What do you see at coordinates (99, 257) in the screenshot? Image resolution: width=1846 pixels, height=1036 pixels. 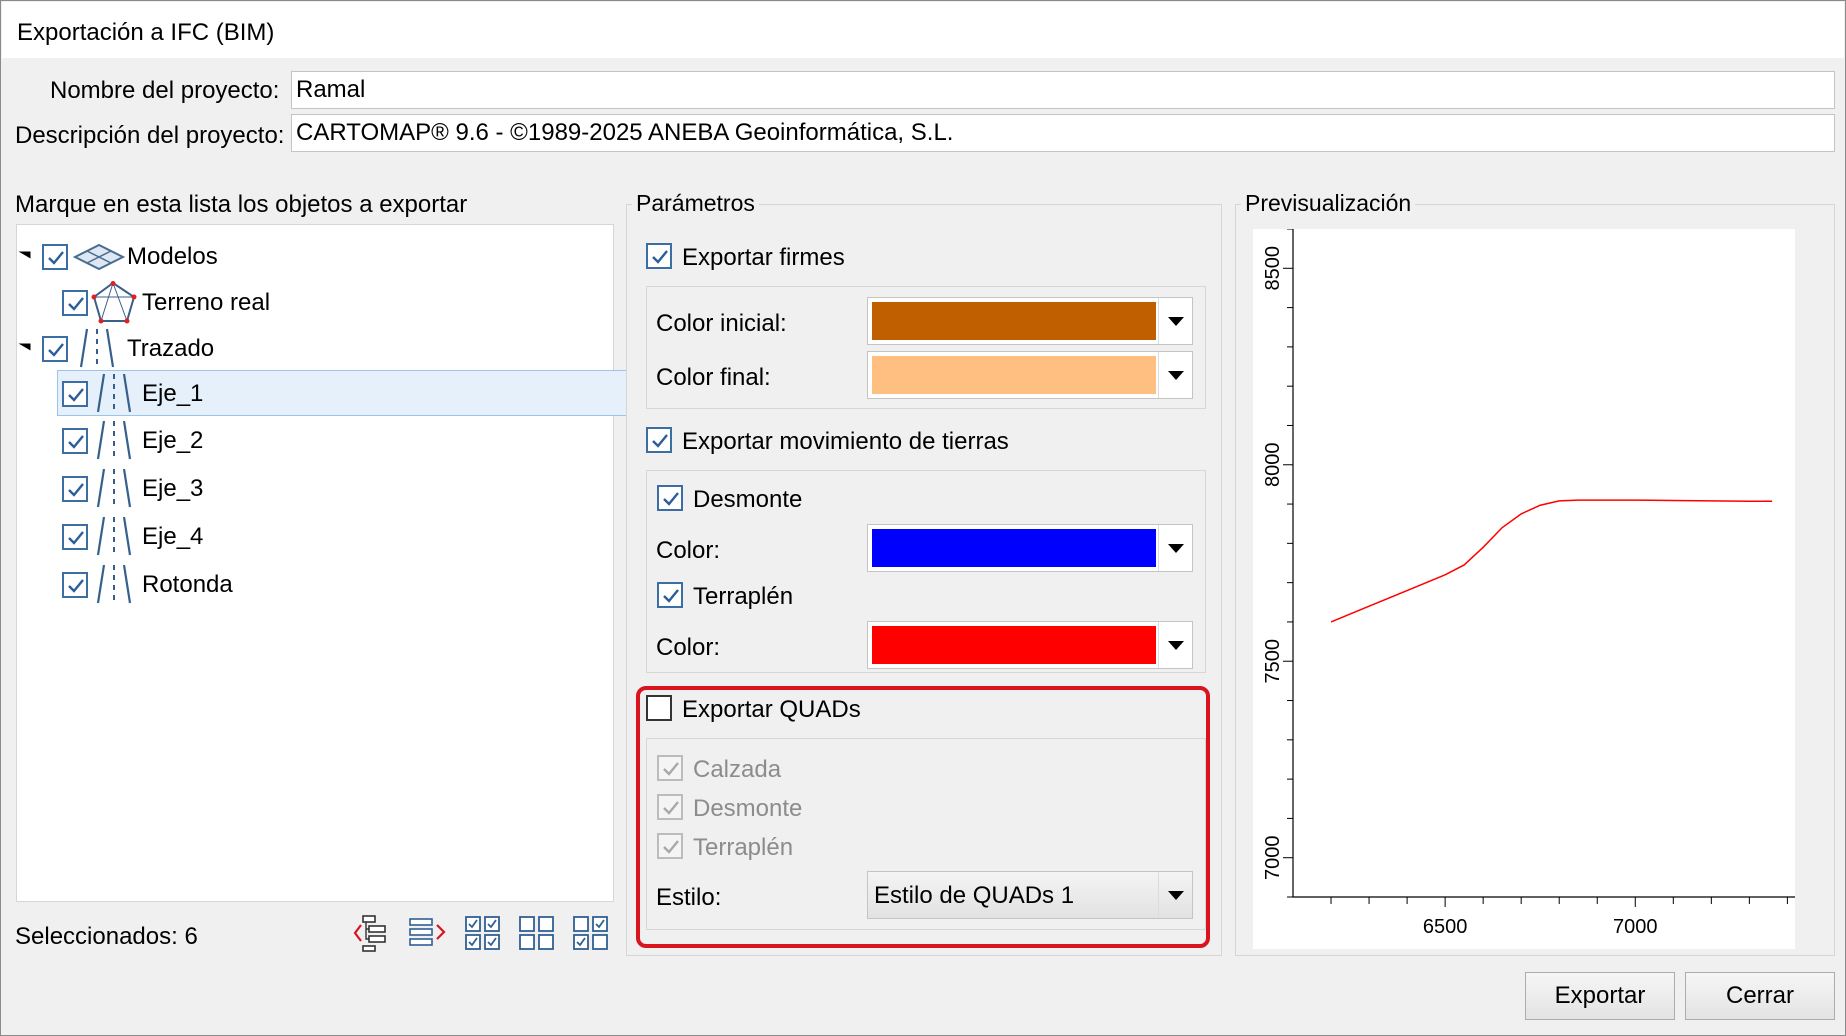 I see `models-icon` at bounding box center [99, 257].